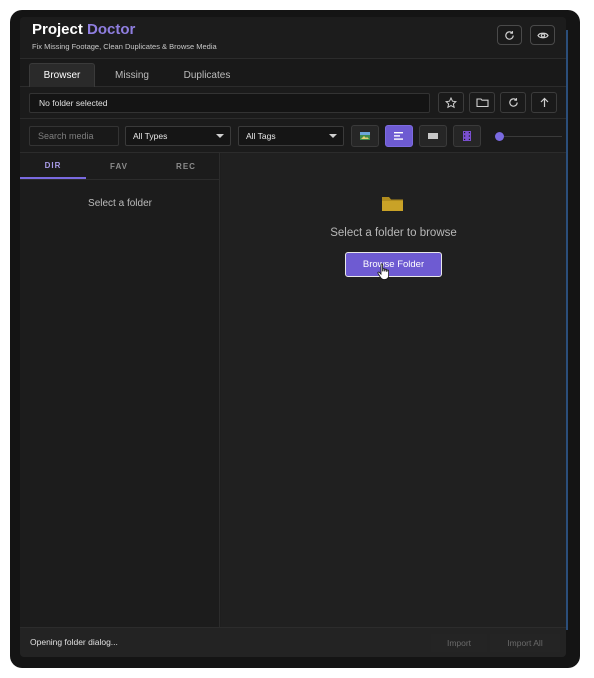  I want to click on view-film-button, so click(467, 136).